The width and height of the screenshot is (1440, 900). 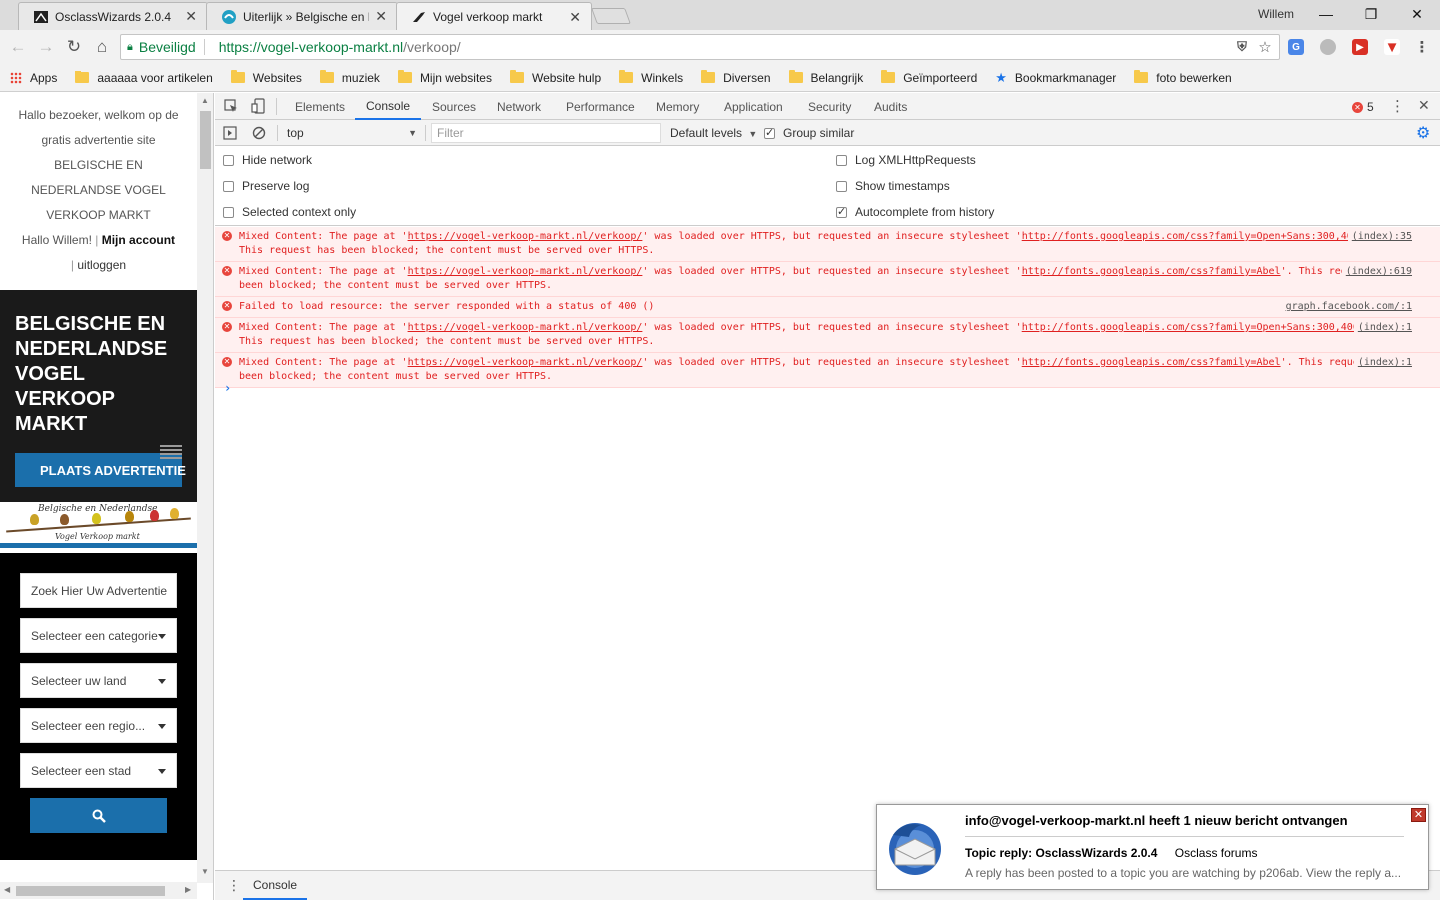 What do you see at coordinates (809, 133) in the screenshot?
I see `group-similar-checkbox: Group similar` at bounding box center [809, 133].